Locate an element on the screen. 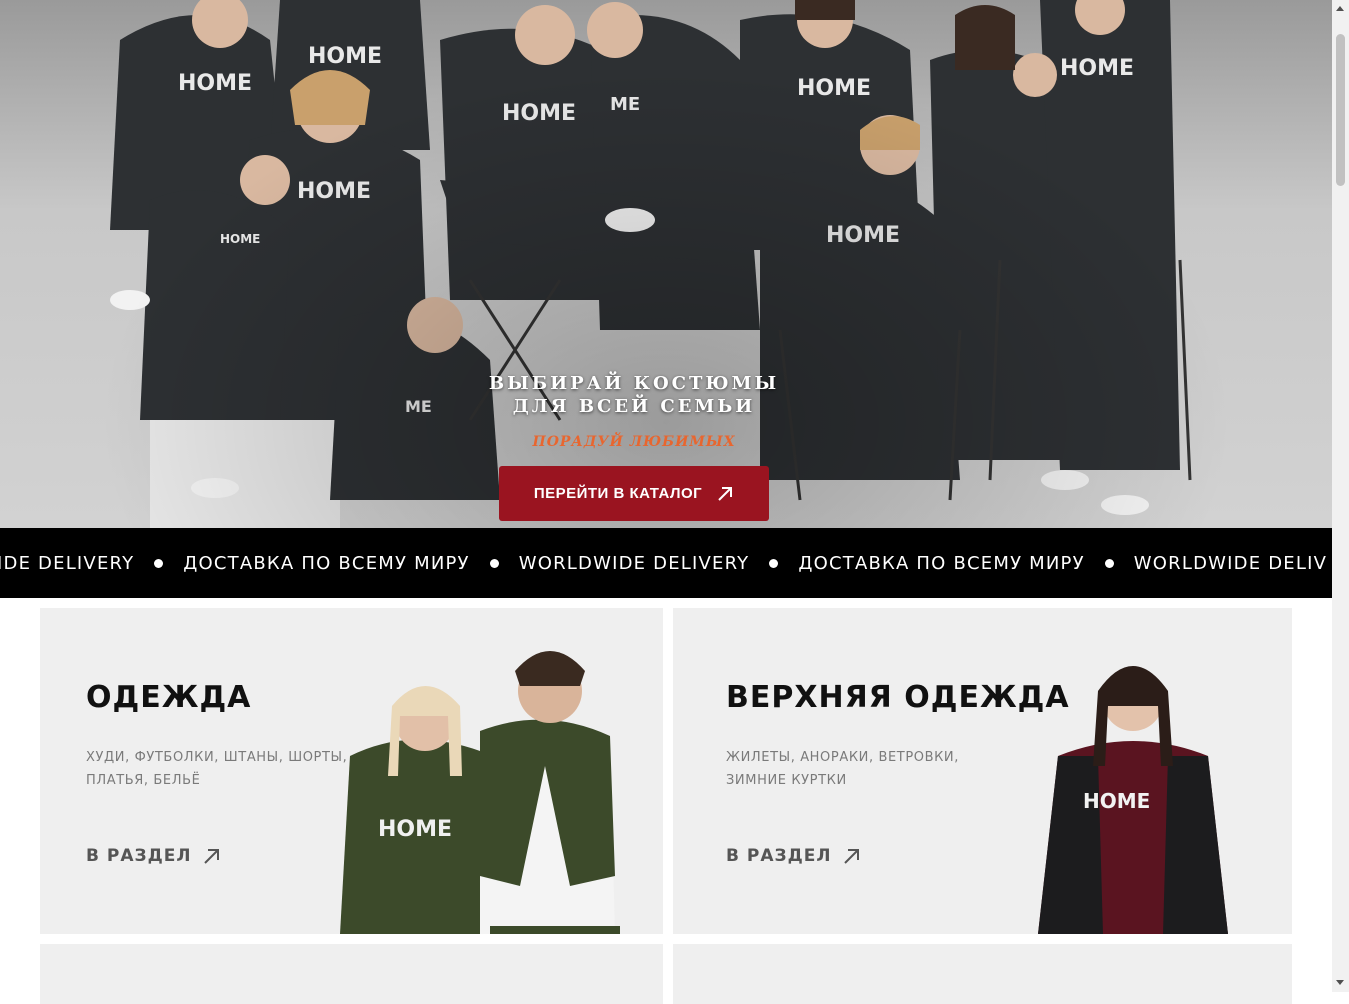 The height and width of the screenshot is (1004, 1349). hero-title: ВЫБИРАЙ КОСТЮМЫ ДЛЯ ВСЕЙ СЕМЬИ is located at coordinates (634, 395).